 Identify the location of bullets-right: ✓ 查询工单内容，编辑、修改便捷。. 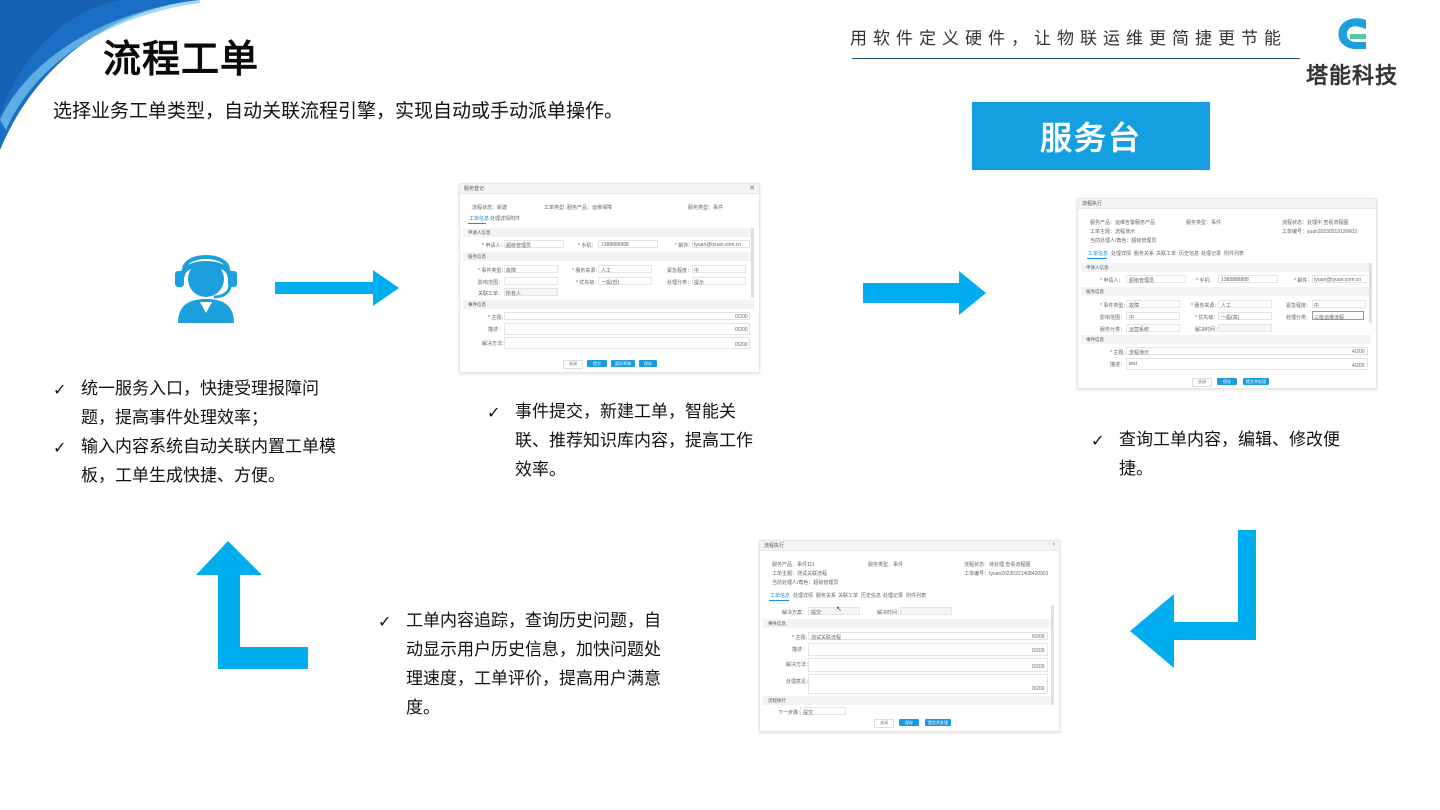
(1226, 455).